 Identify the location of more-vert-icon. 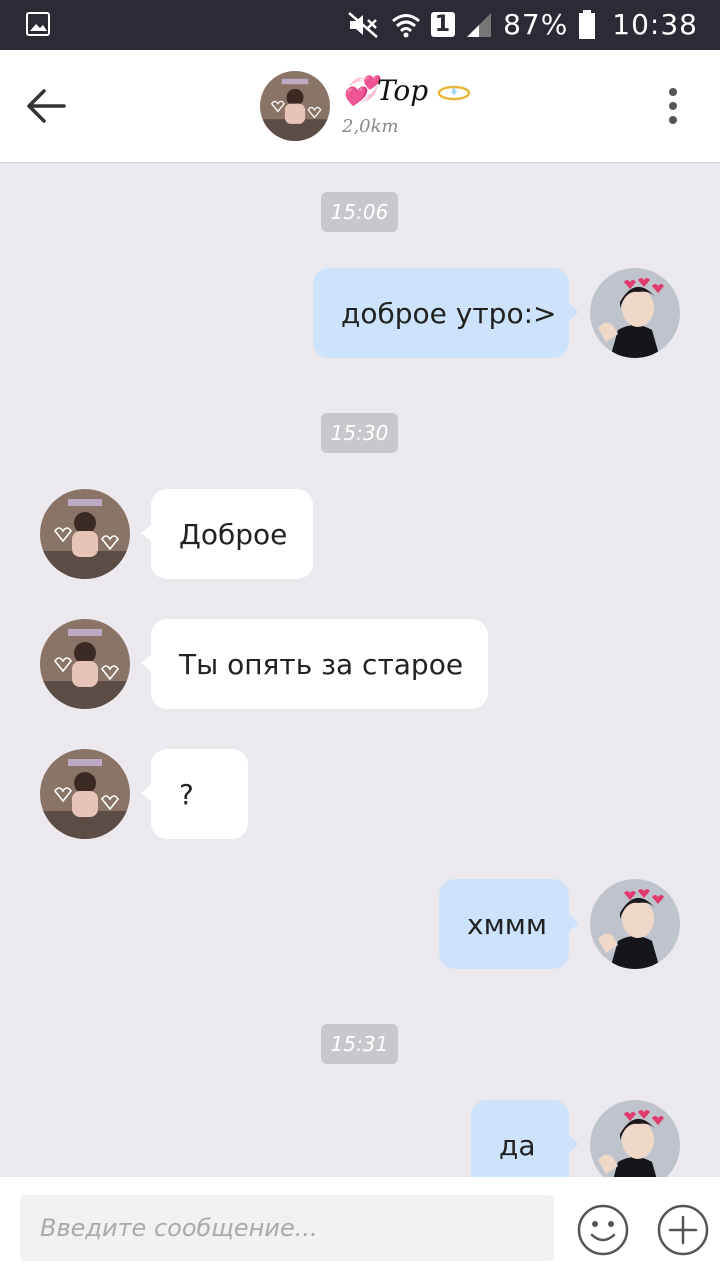
(673, 106).